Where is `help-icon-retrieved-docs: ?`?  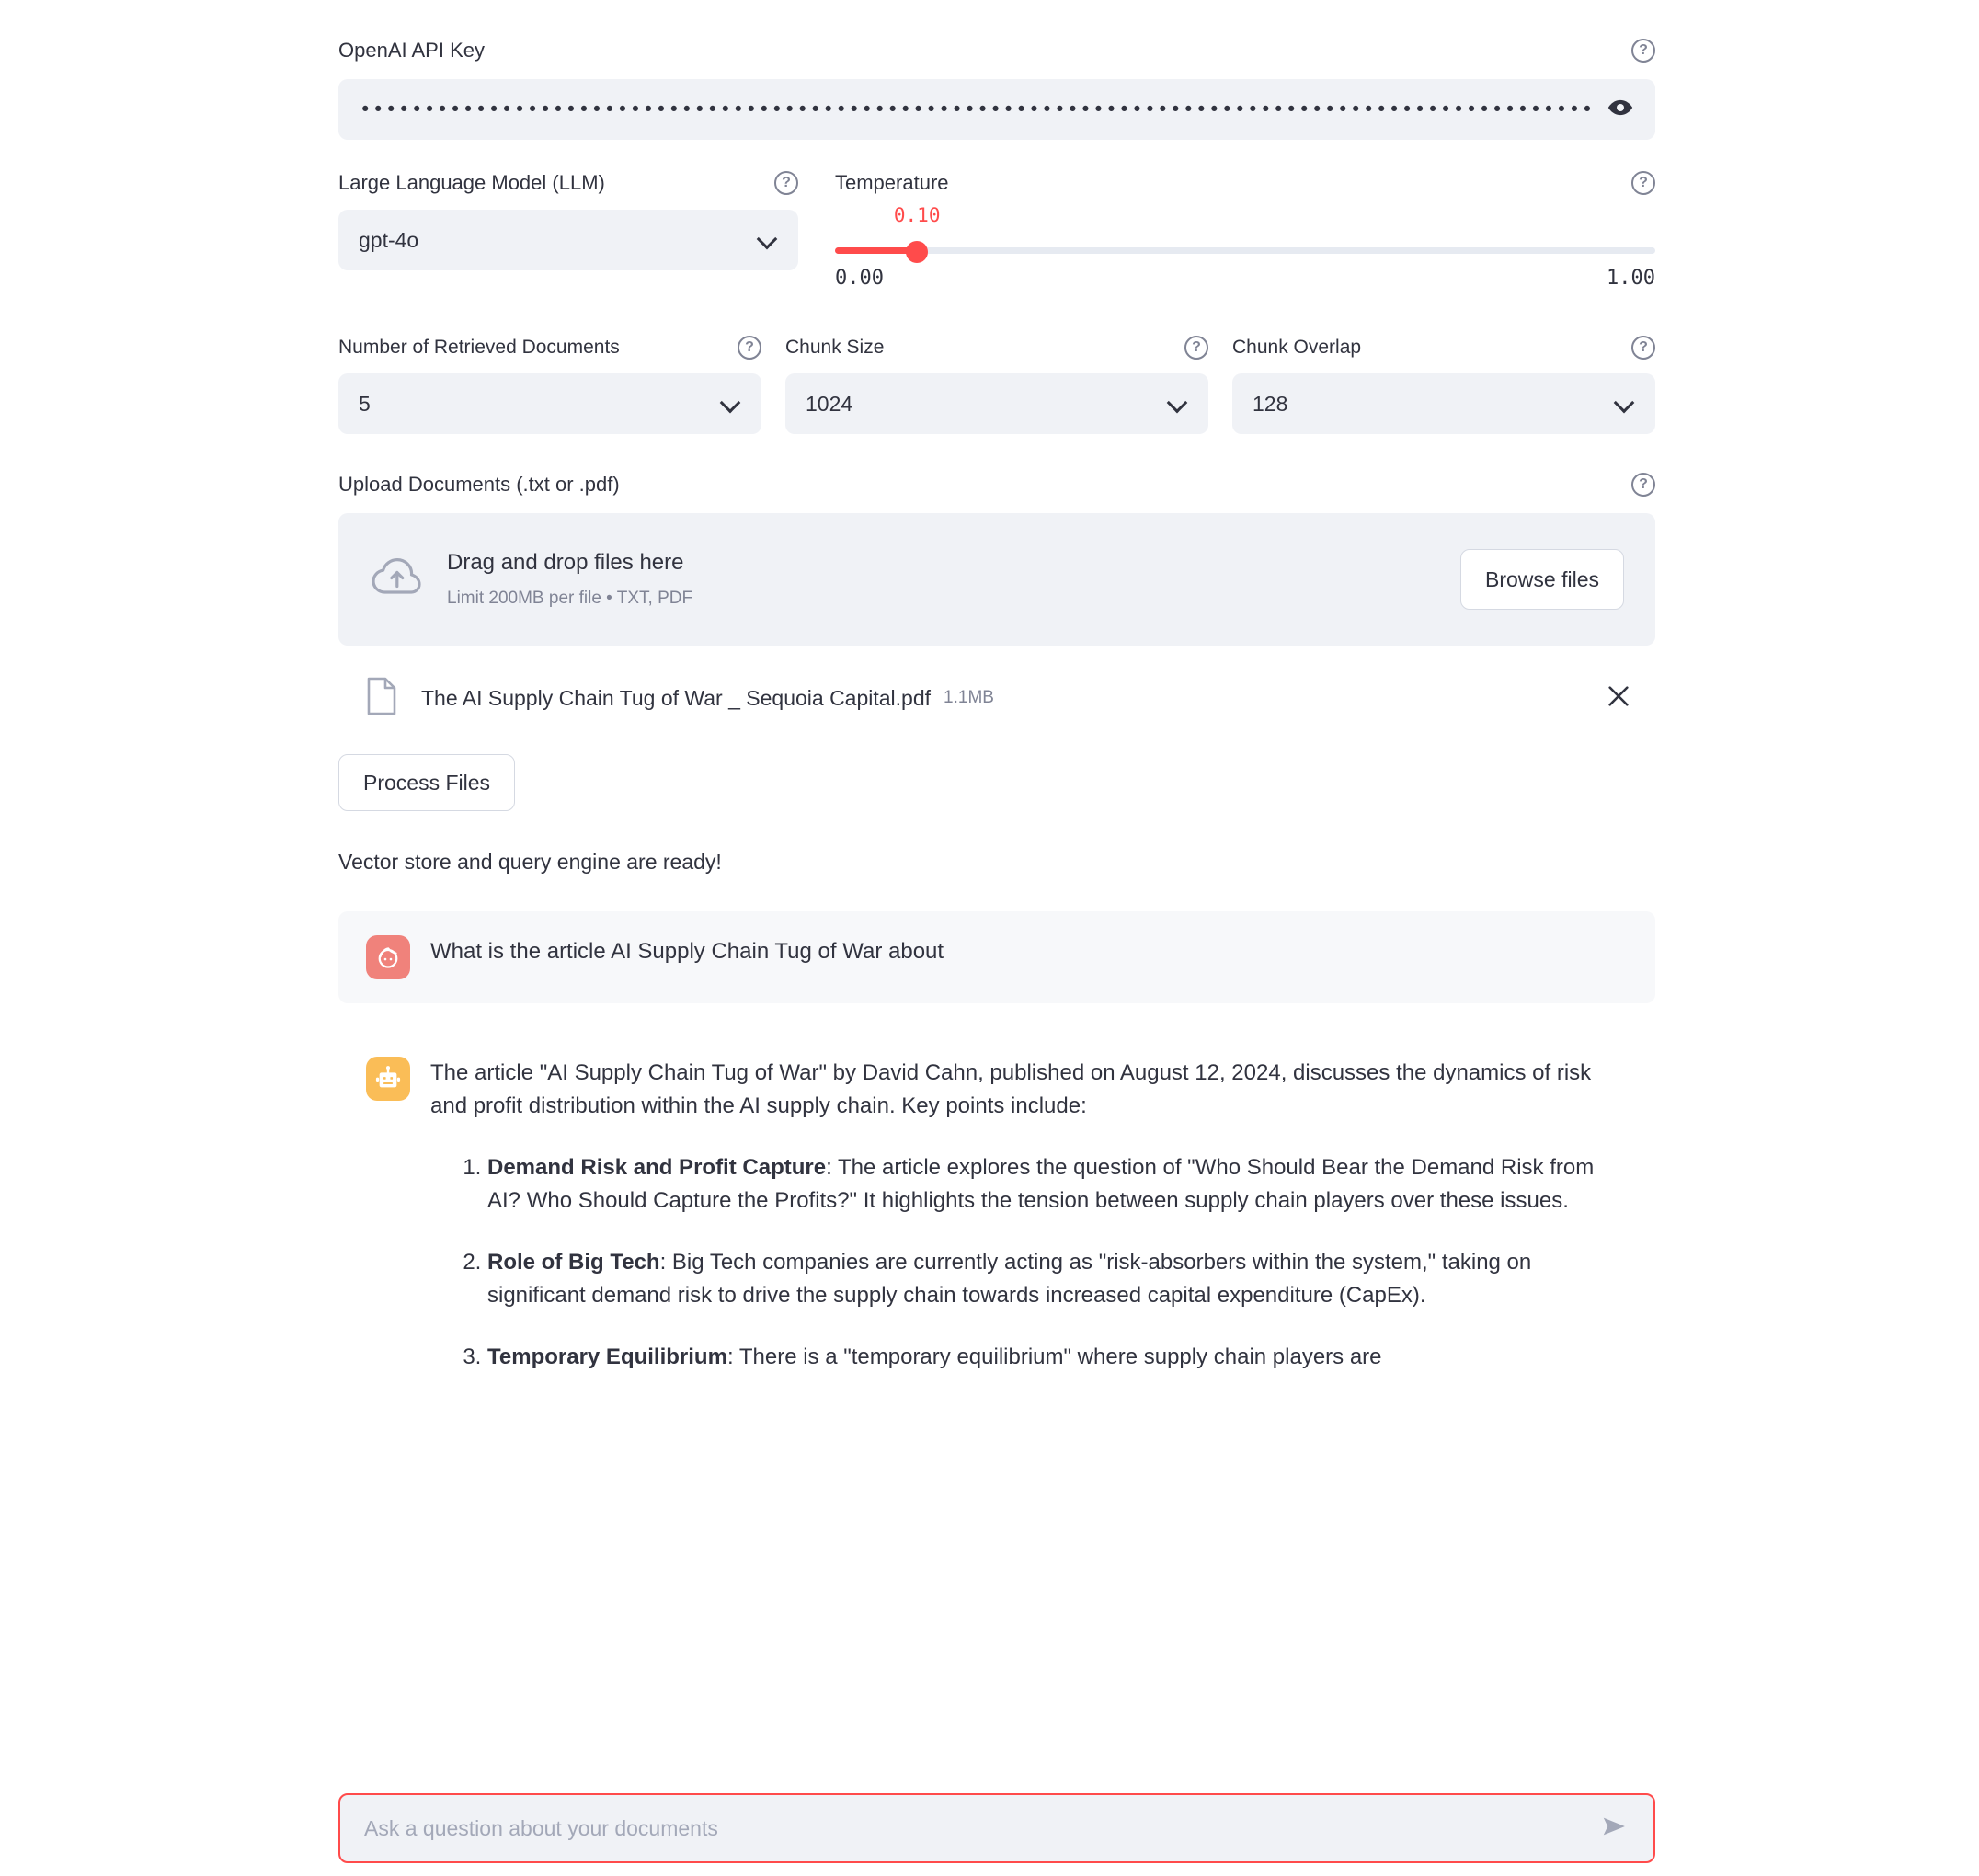
help-icon-retrieved-docs: ? is located at coordinates (749, 348).